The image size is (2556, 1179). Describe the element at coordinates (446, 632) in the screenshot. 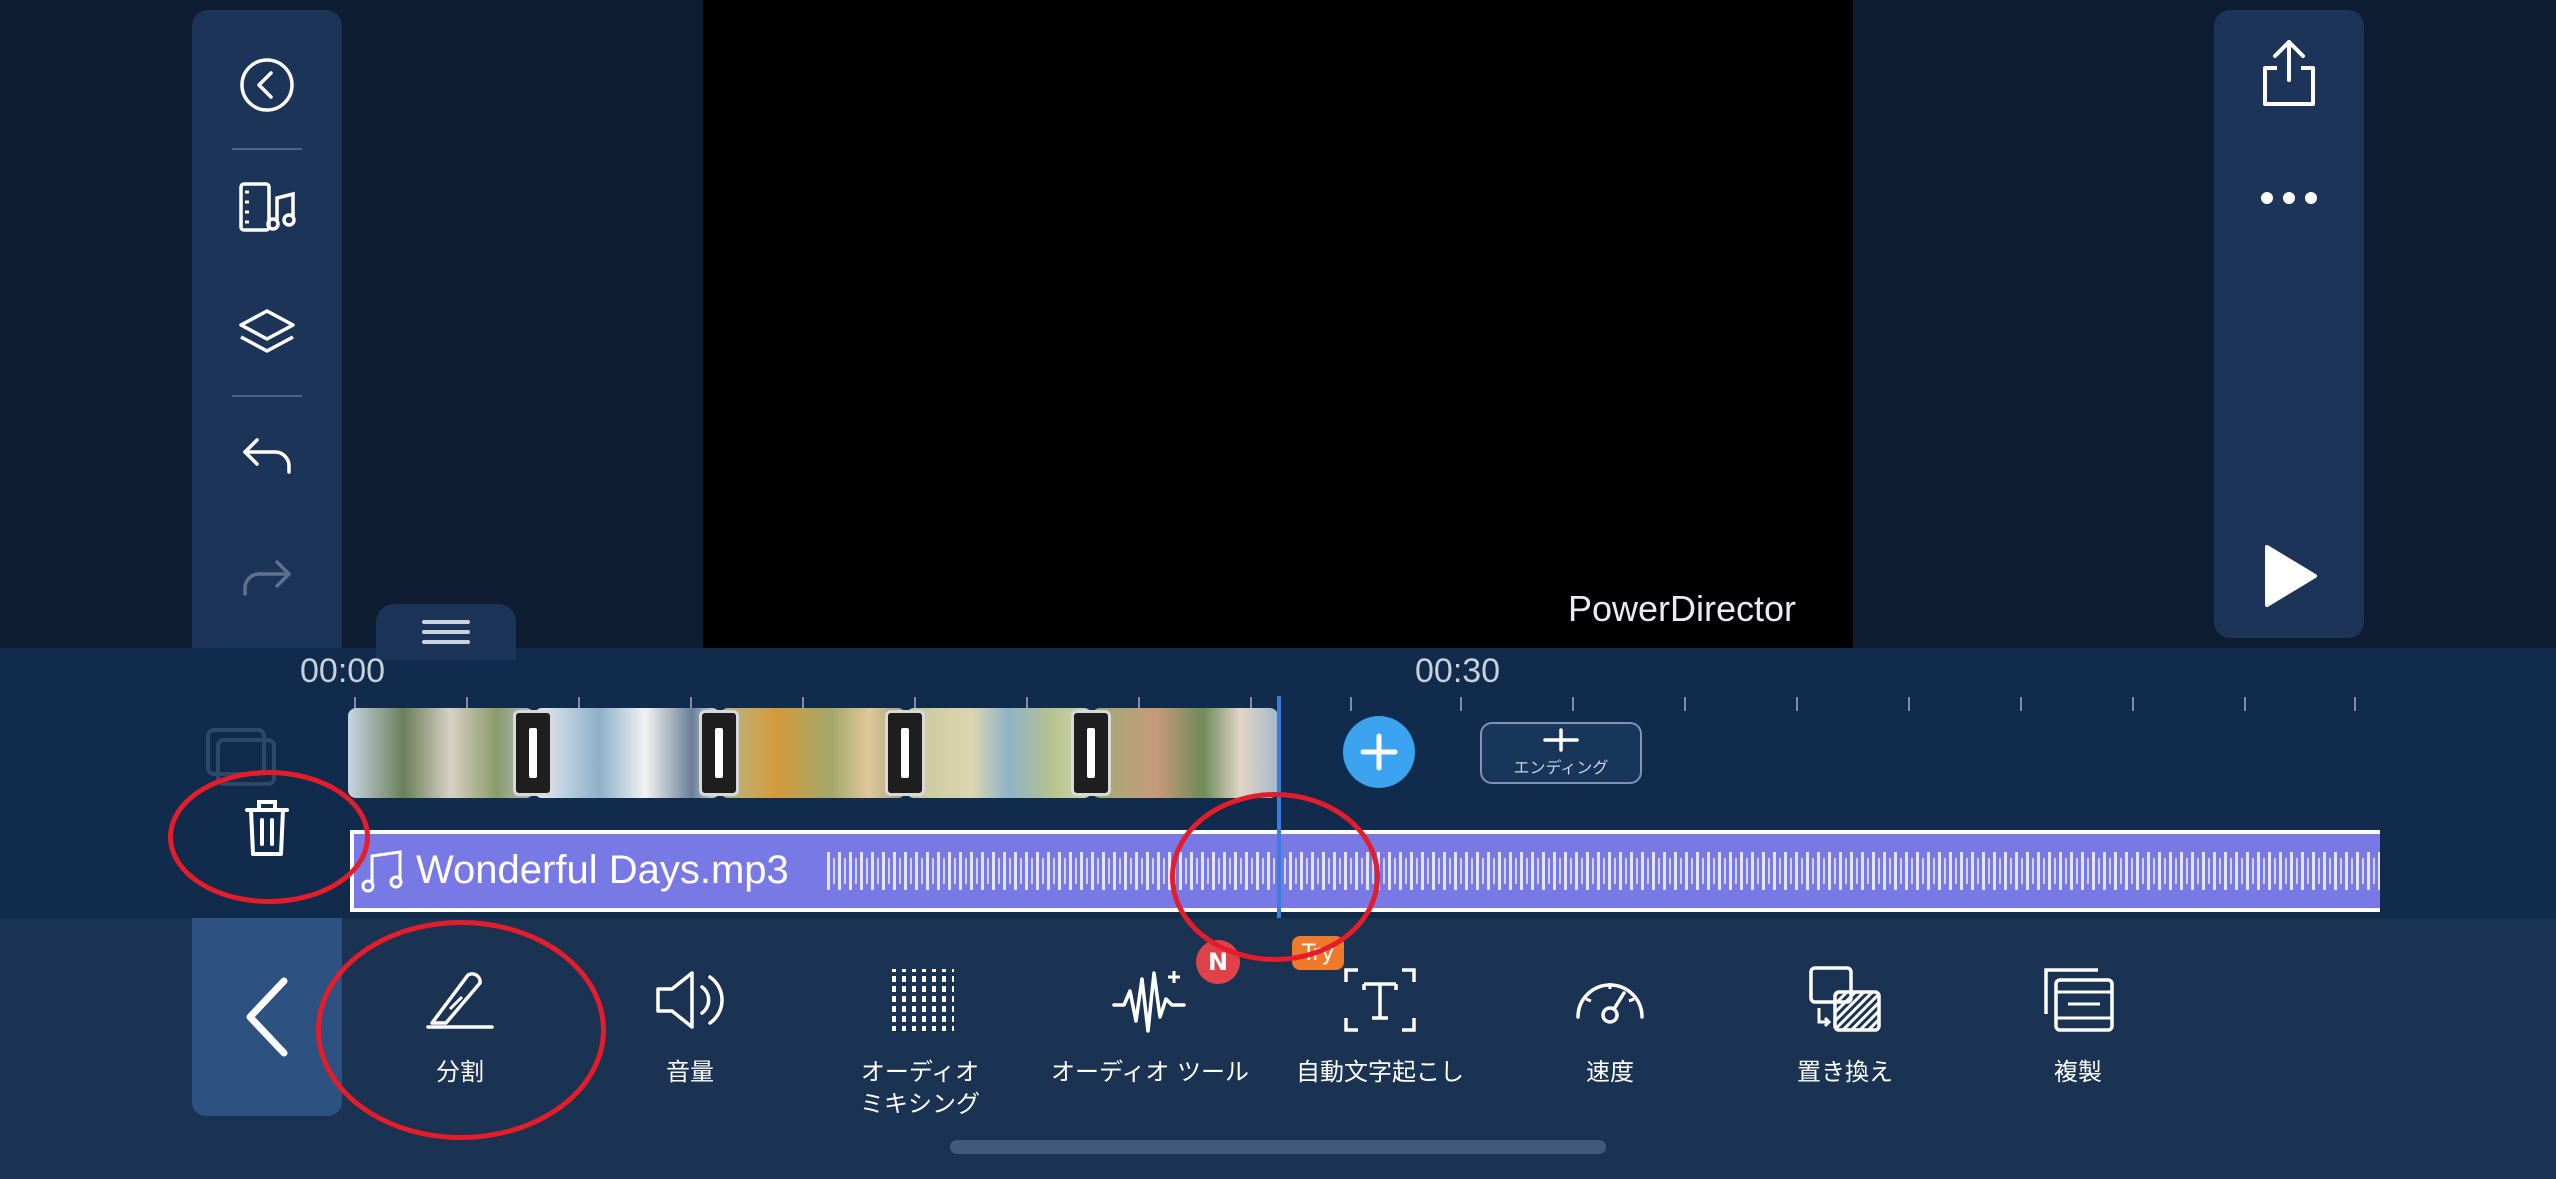

I see `timeline-resize-handle` at that location.